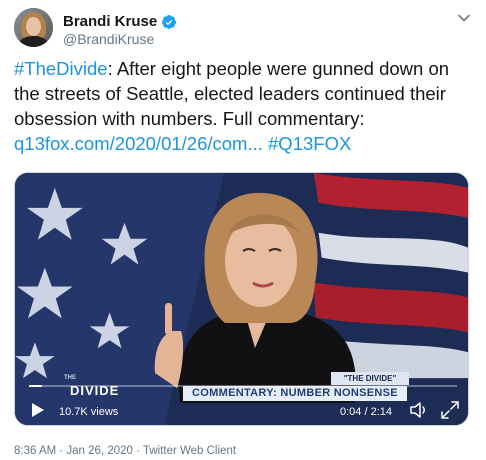 This screenshot has width=486, height=460. What do you see at coordinates (33, 27) in the screenshot?
I see `avatar` at bounding box center [33, 27].